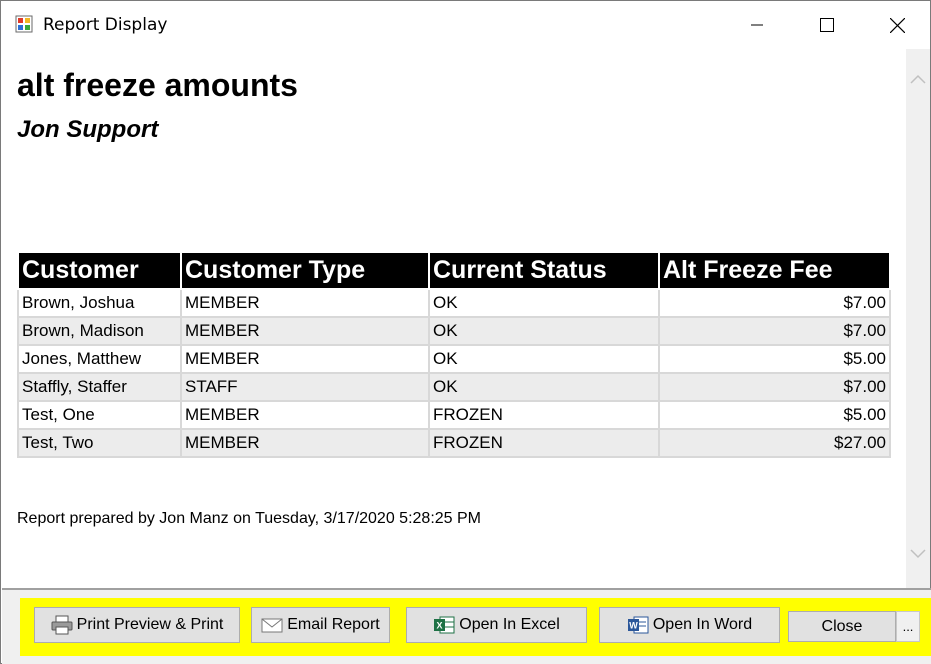 The image size is (931, 664). I want to click on cell-customer: Test, Two, so click(99, 443).